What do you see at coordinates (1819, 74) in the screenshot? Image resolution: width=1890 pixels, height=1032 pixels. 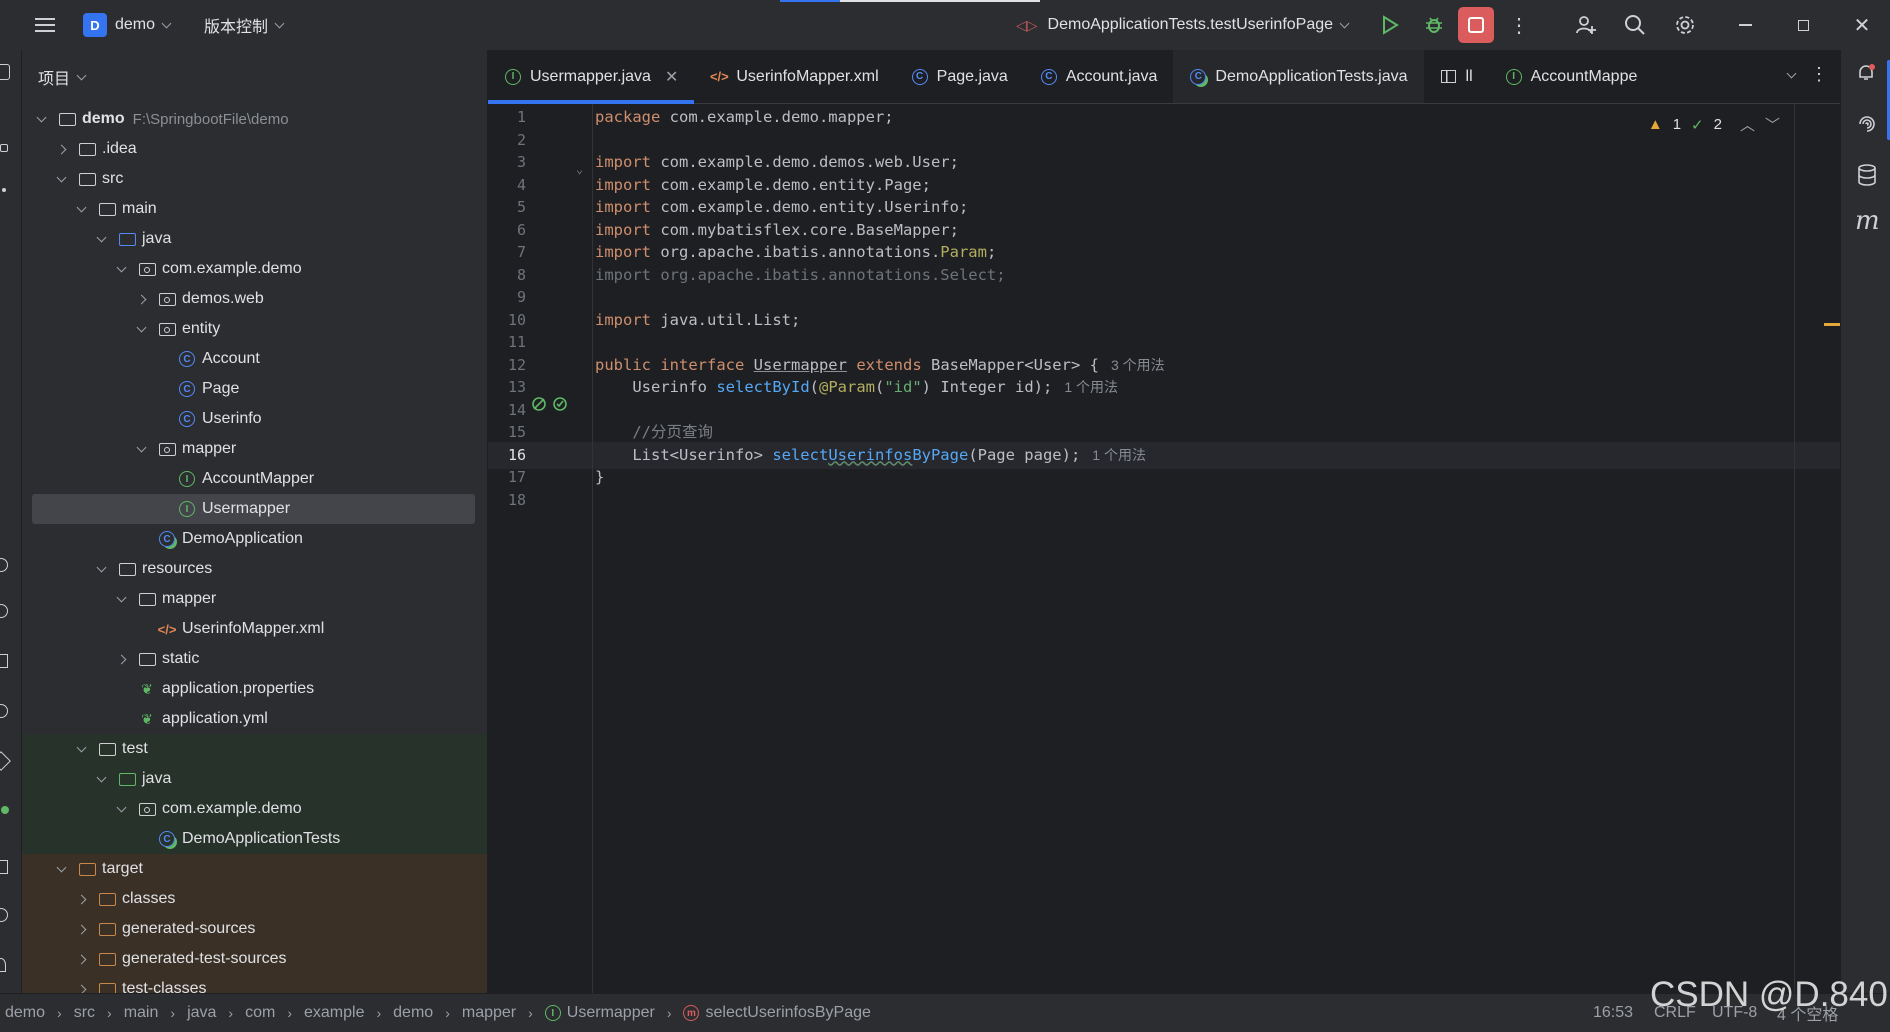 I see `tab-more-icon: ⋮` at bounding box center [1819, 74].